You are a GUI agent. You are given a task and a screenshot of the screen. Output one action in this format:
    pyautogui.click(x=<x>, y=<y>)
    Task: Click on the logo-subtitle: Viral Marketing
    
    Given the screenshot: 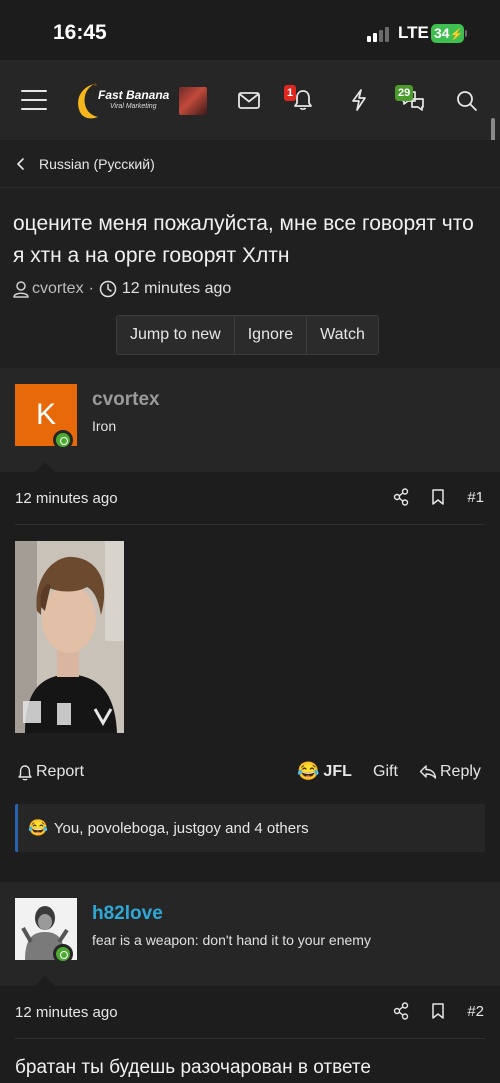 What is the action you would take?
    pyautogui.click(x=133, y=106)
    